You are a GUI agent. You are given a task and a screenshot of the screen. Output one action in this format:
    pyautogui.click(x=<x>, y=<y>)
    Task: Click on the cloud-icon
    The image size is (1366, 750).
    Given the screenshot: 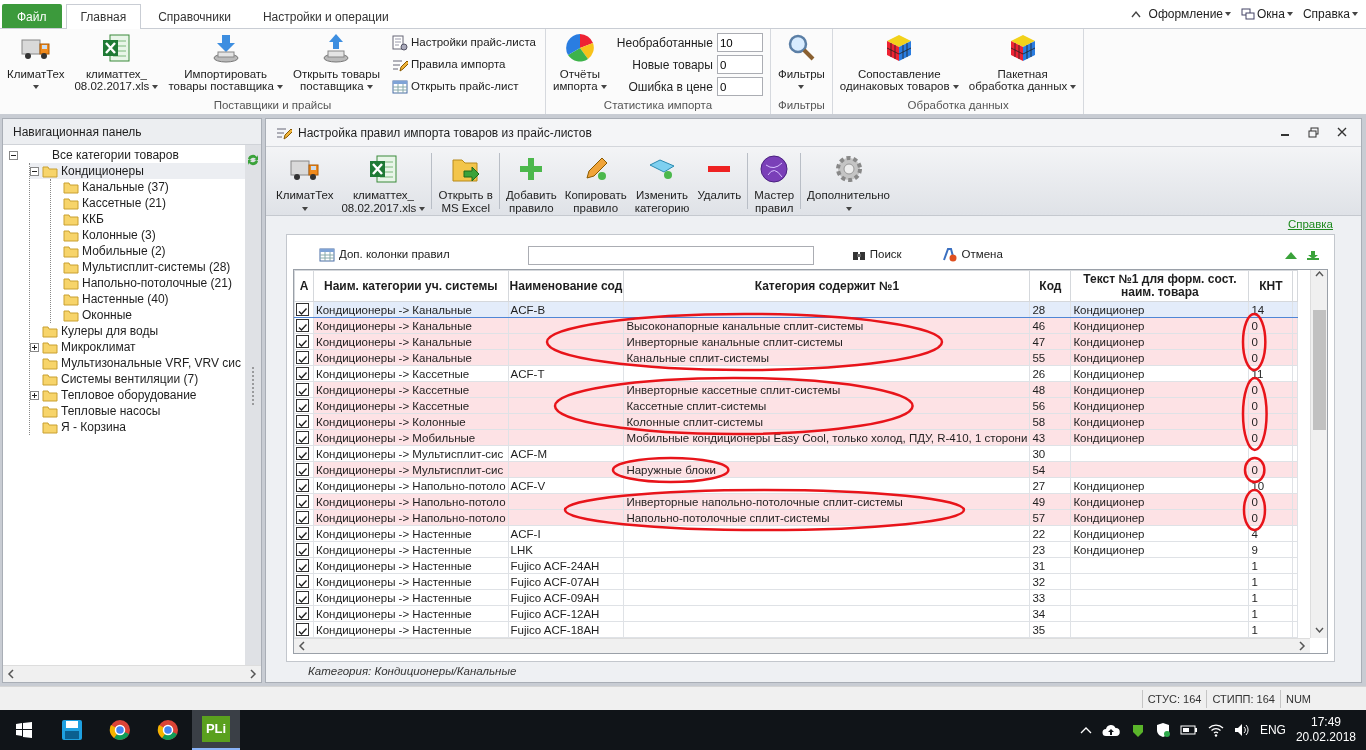 What is the action you would take?
    pyautogui.click(x=1110, y=730)
    